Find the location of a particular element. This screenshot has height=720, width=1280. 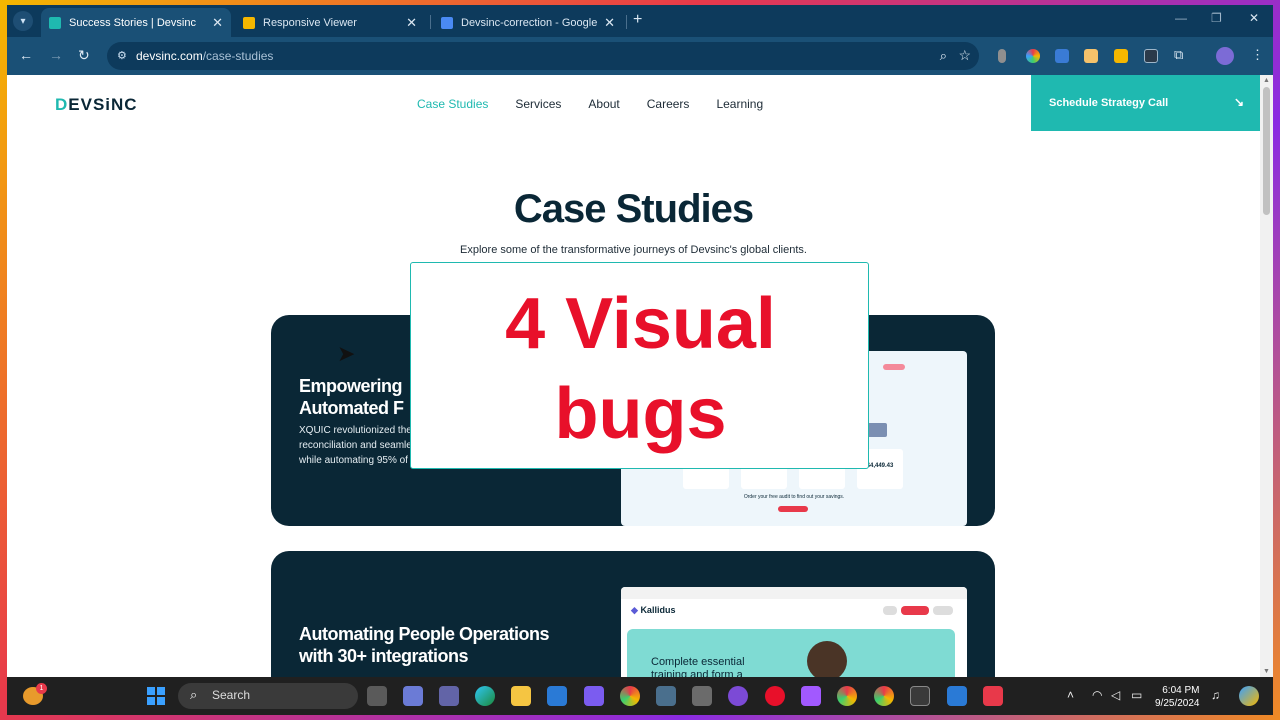

kallidus-hero-text: Complete essential training and form a is located at coordinates (698, 666).